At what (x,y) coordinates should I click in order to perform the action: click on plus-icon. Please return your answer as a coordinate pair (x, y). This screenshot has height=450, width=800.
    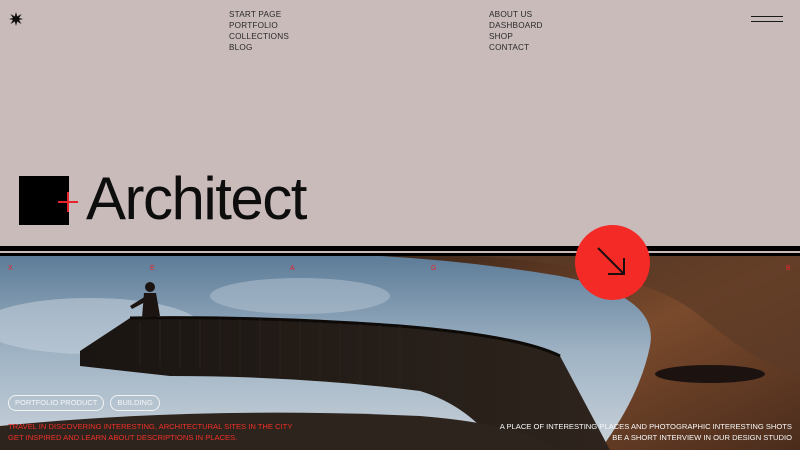
    Looking at the image, I should click on (68, 202).